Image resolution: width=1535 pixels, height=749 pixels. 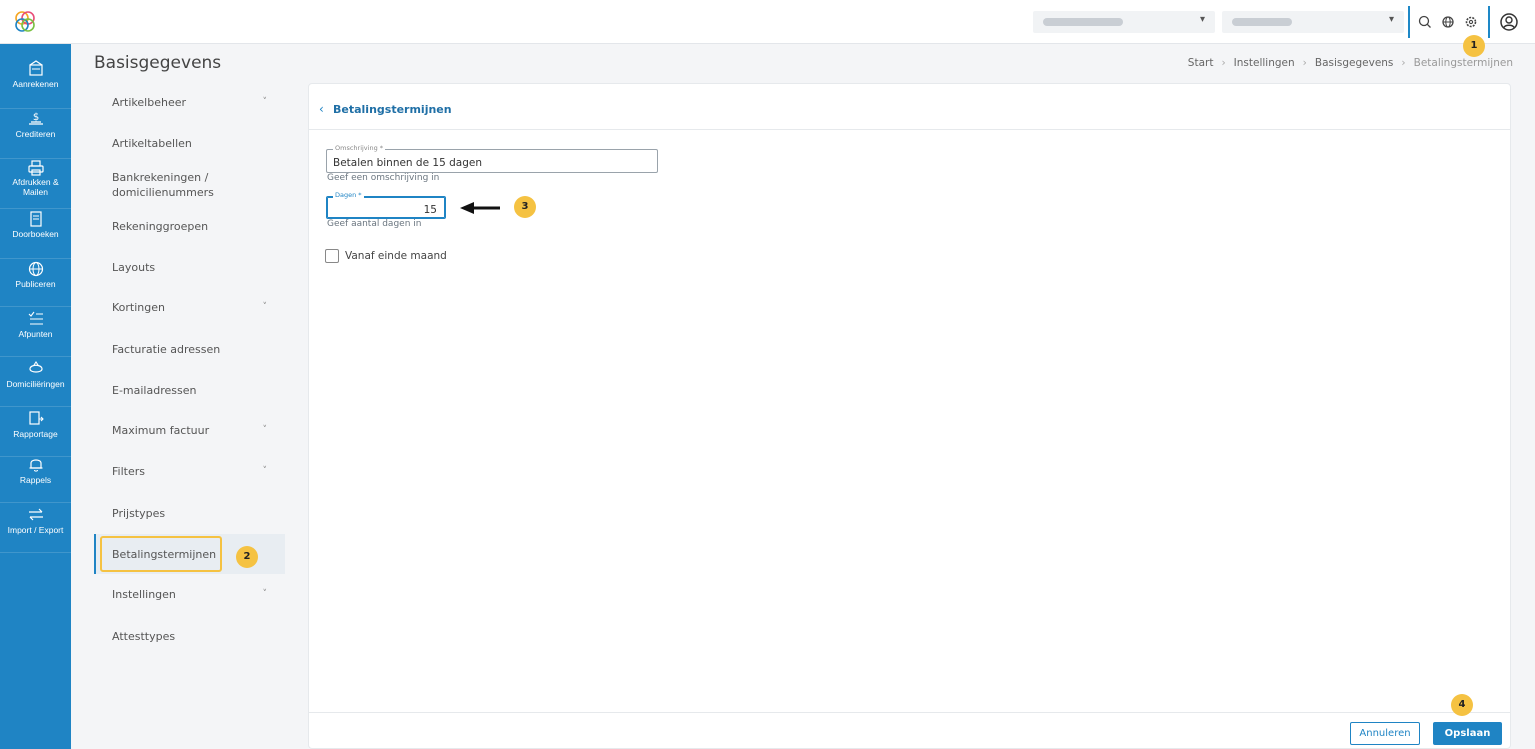 What do you see at coordinates (139, 513) in the screenshot?
I see `submenu-label: Prijstypes` at bounding box center [139, 513].